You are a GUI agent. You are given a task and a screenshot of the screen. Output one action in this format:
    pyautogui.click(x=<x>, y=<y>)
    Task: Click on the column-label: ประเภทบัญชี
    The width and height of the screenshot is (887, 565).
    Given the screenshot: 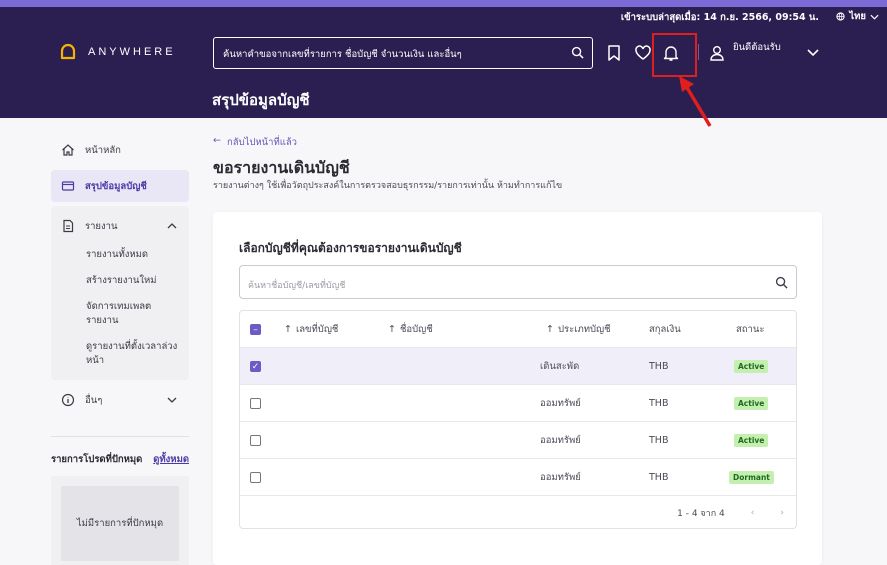 What is the action you would take?
    pyautogui.click(x=584, y=329)
    